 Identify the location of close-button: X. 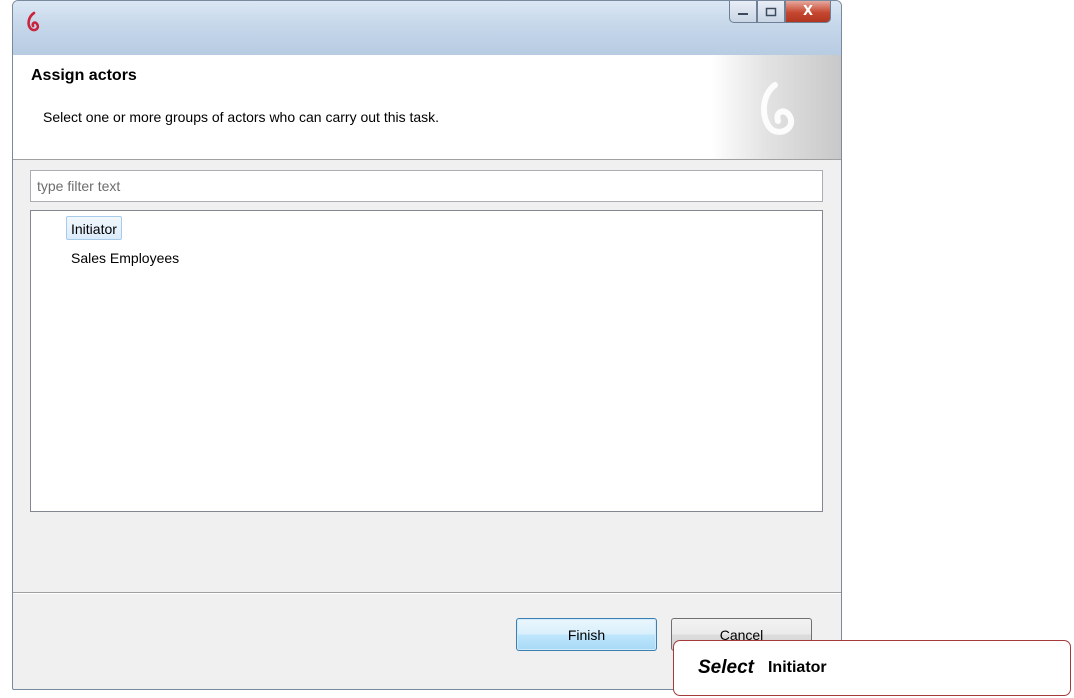
(808, 12).